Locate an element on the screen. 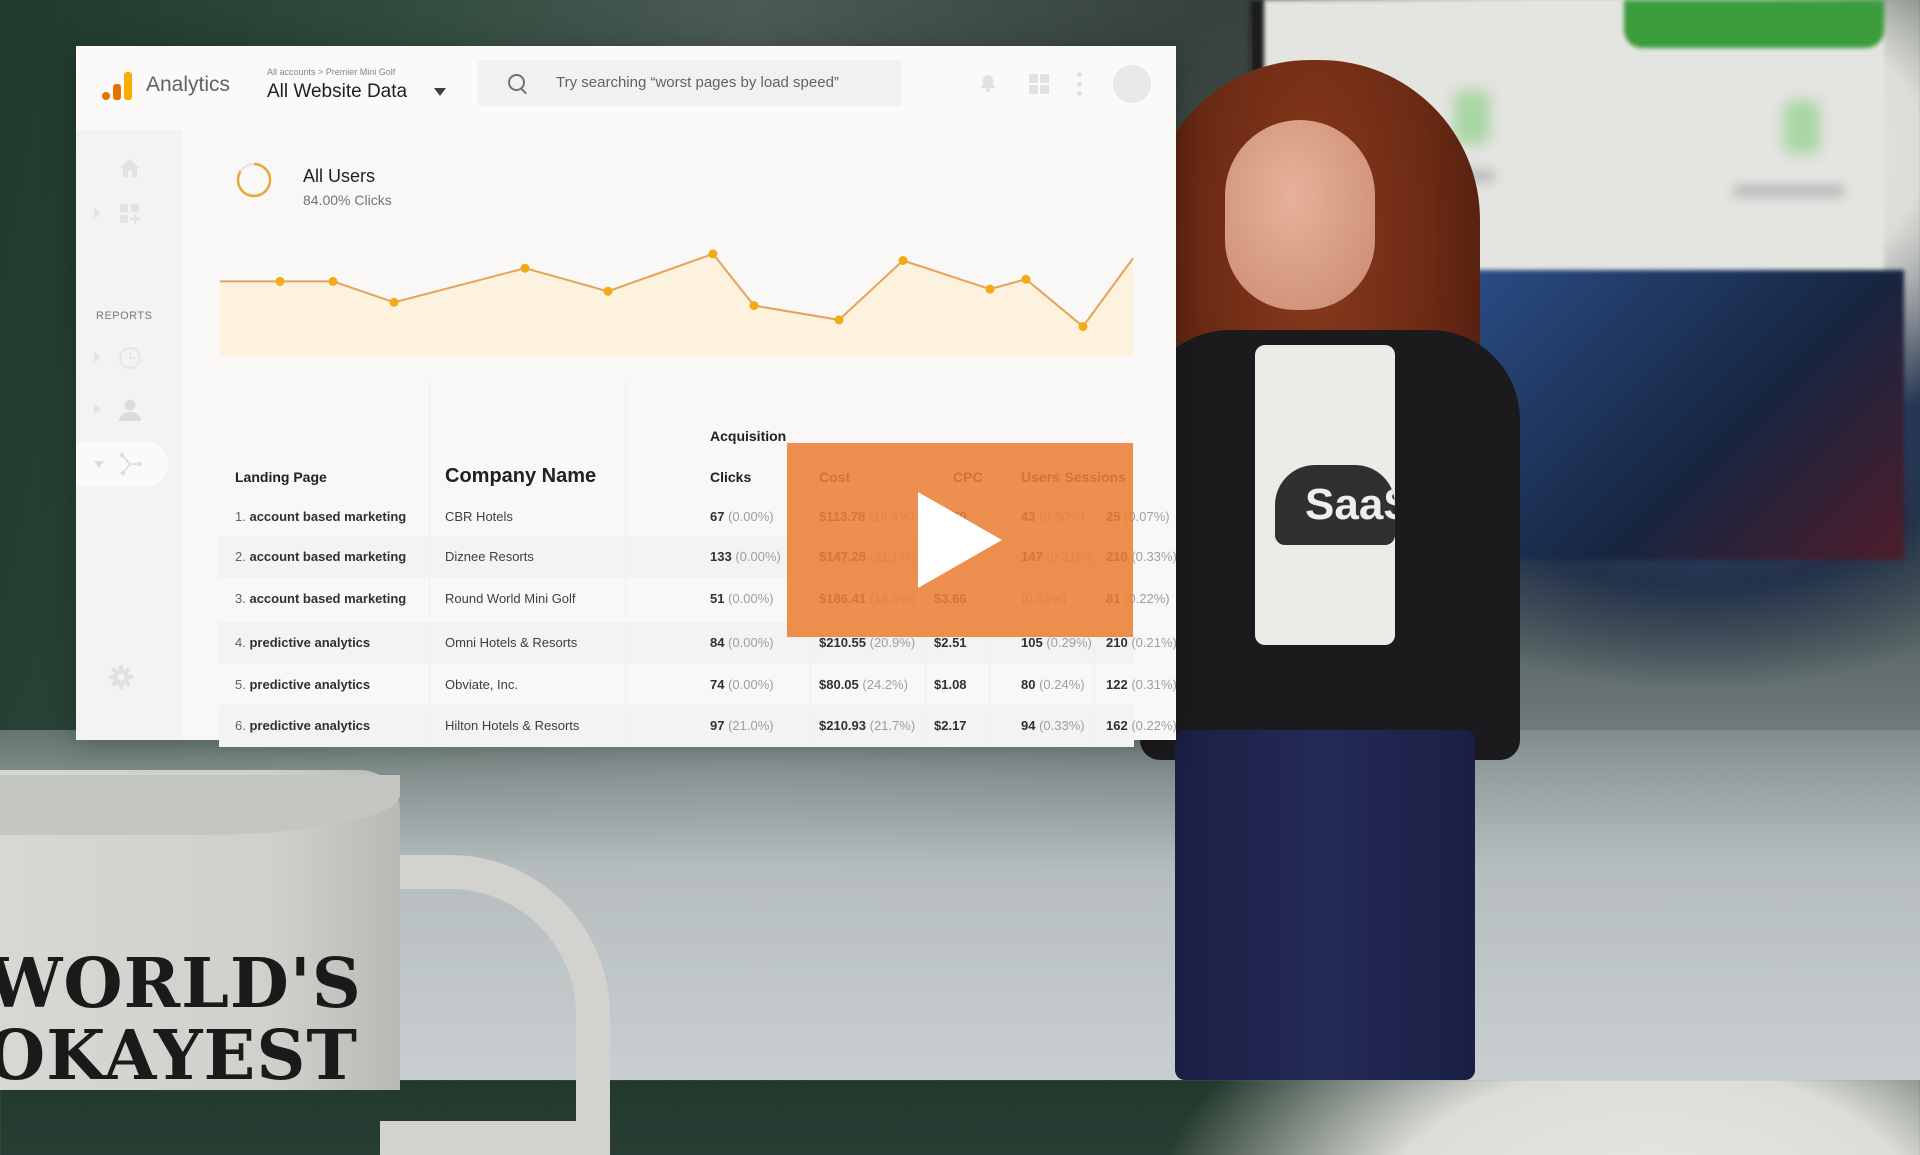  cost-value: $80.05 is located at coordinates (839, 684).